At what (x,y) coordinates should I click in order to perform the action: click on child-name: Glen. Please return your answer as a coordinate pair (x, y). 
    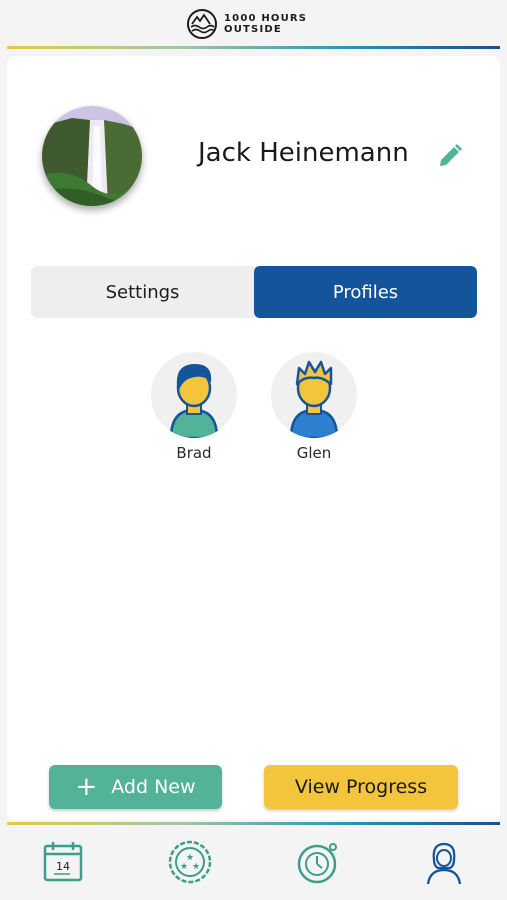
    Looking at the image, I should click on (314, 453).